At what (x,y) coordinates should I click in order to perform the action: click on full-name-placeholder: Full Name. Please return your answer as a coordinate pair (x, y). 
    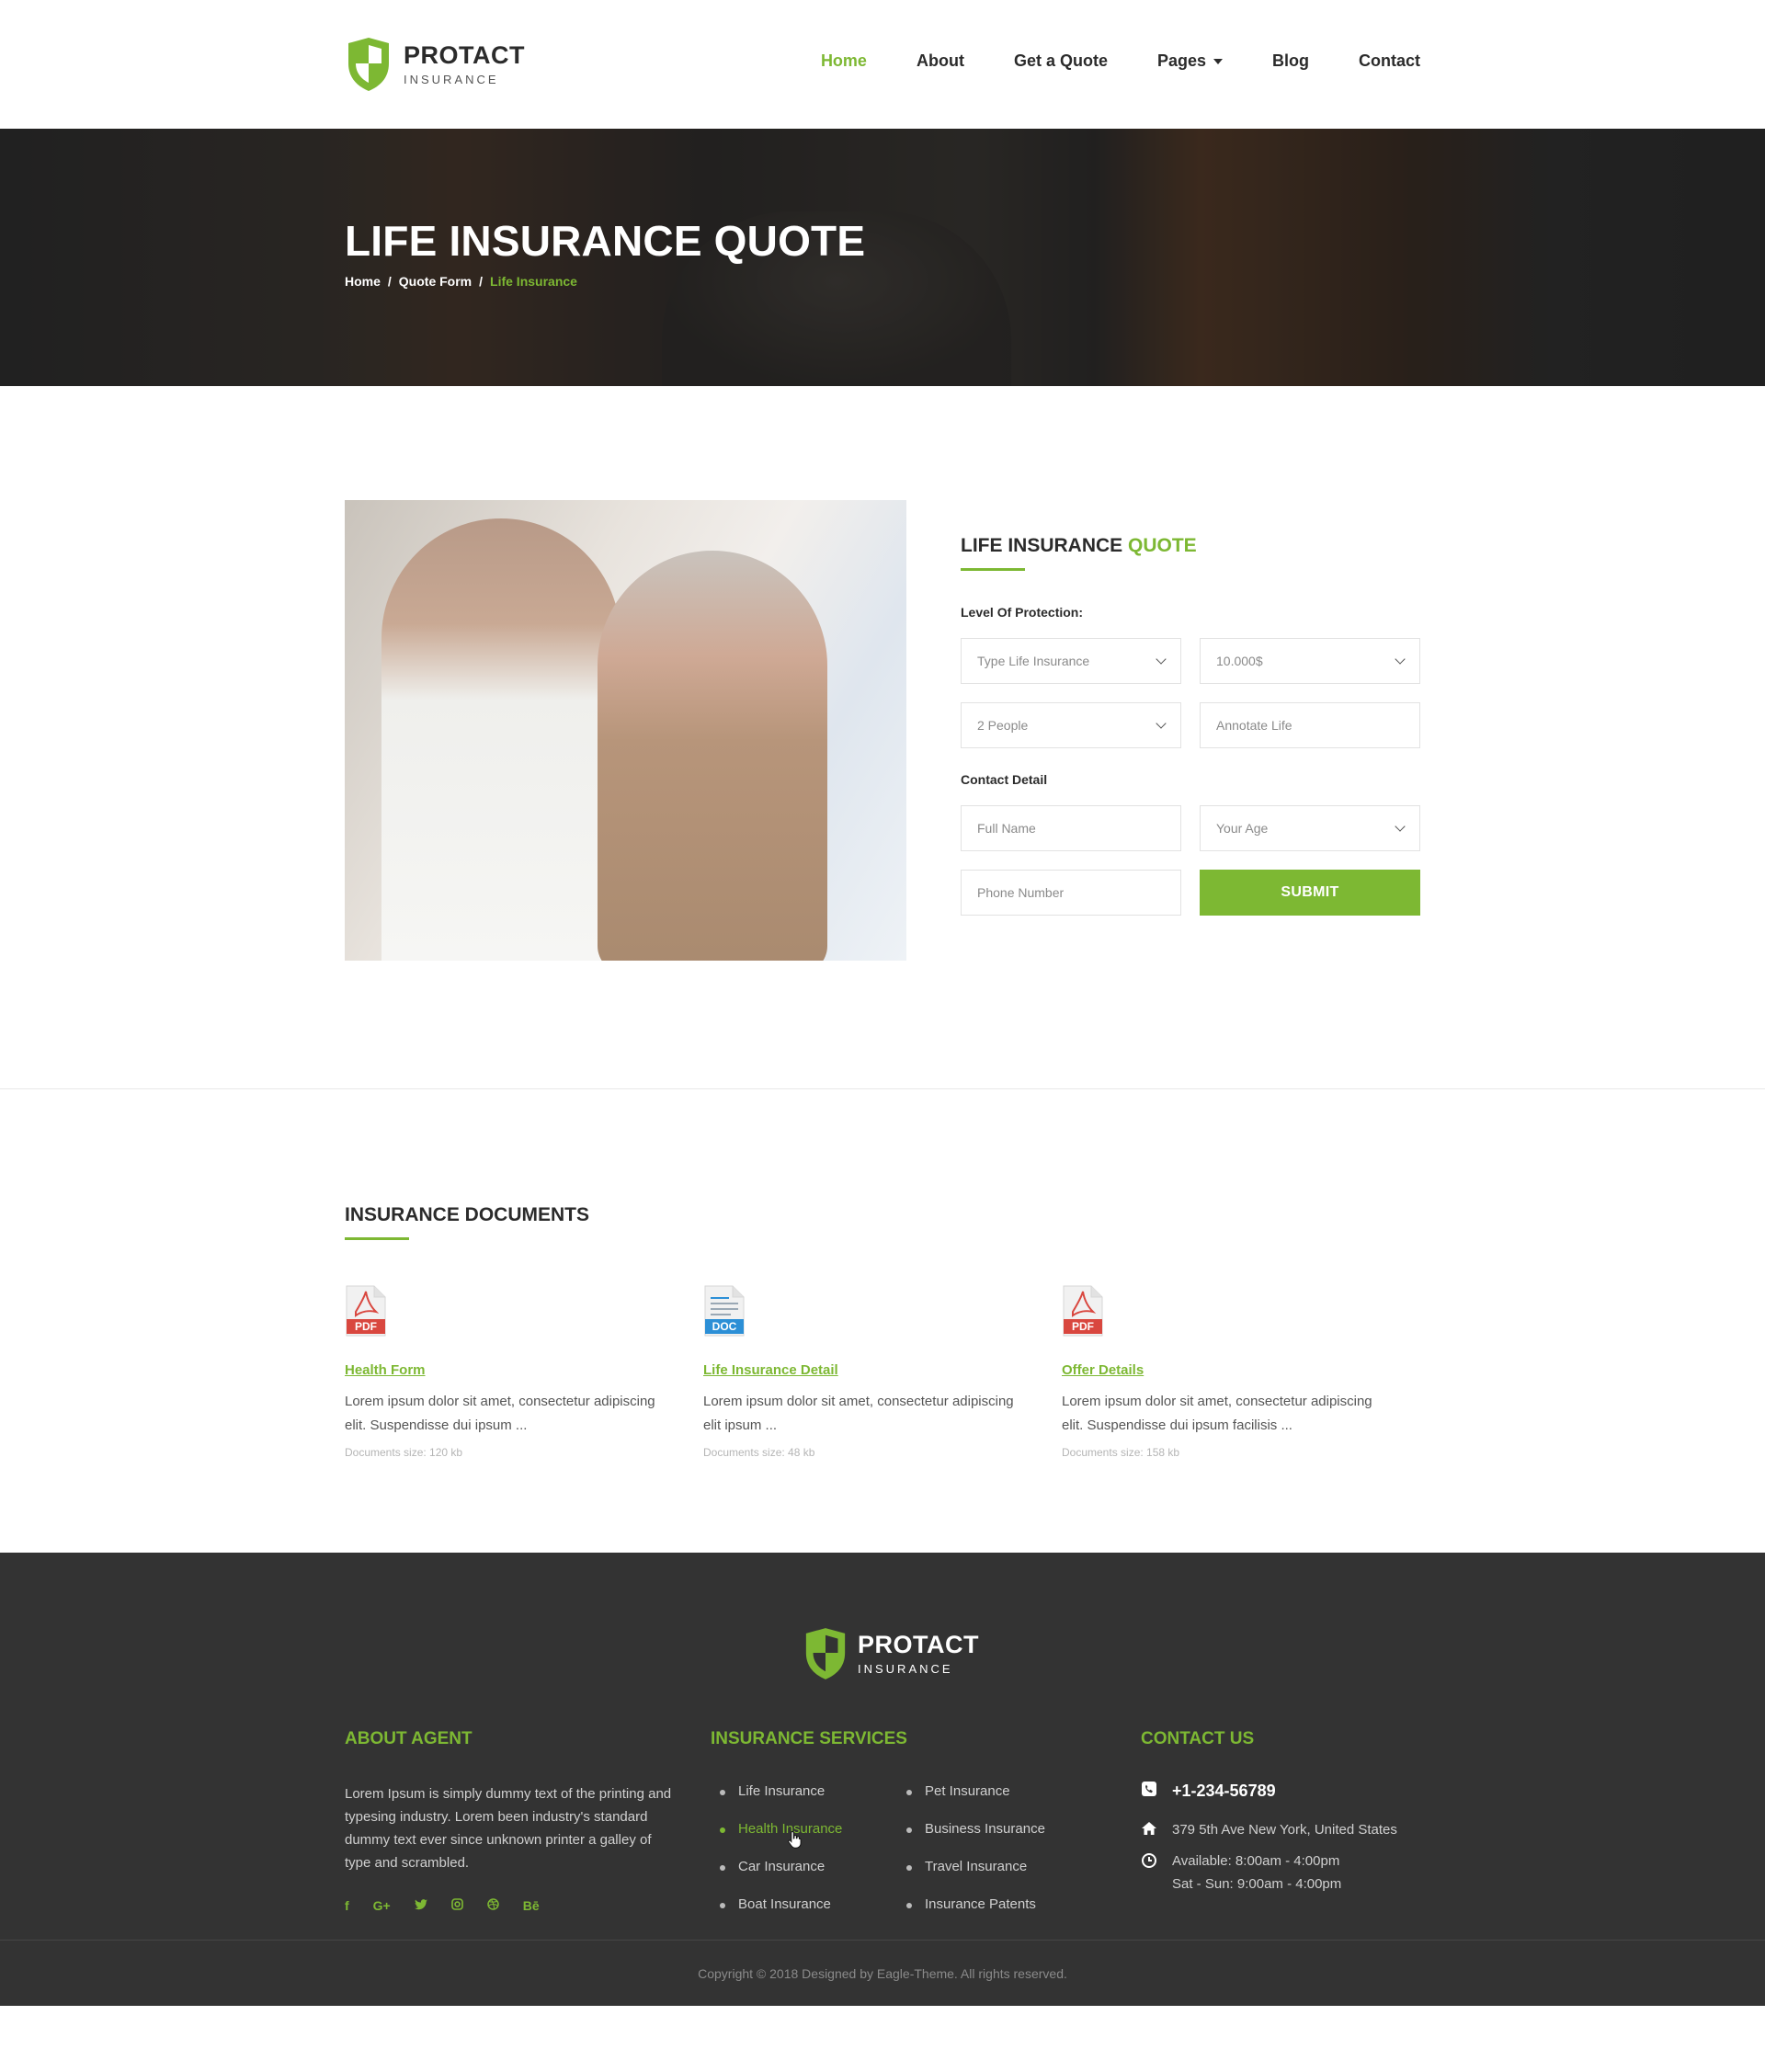
    Looking at the image, I should click on (1007, 829).